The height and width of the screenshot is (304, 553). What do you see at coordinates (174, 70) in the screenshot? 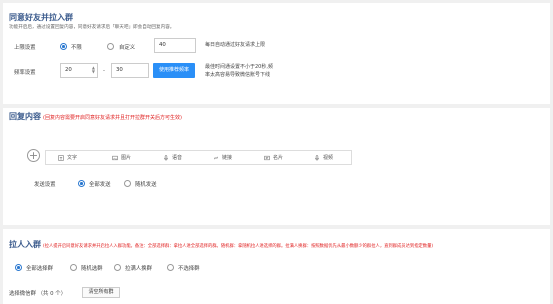
I see `recommended-rate-button: 使用推荐频率` at bounding box center [174, 70].